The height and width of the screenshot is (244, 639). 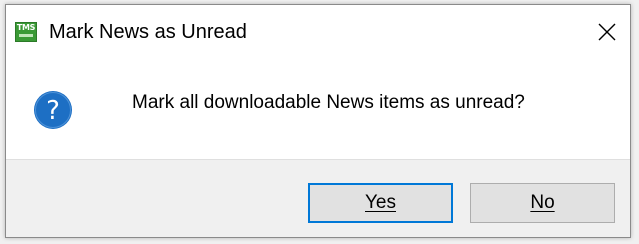 I want to click on close-button, so click(x=607, y=32).